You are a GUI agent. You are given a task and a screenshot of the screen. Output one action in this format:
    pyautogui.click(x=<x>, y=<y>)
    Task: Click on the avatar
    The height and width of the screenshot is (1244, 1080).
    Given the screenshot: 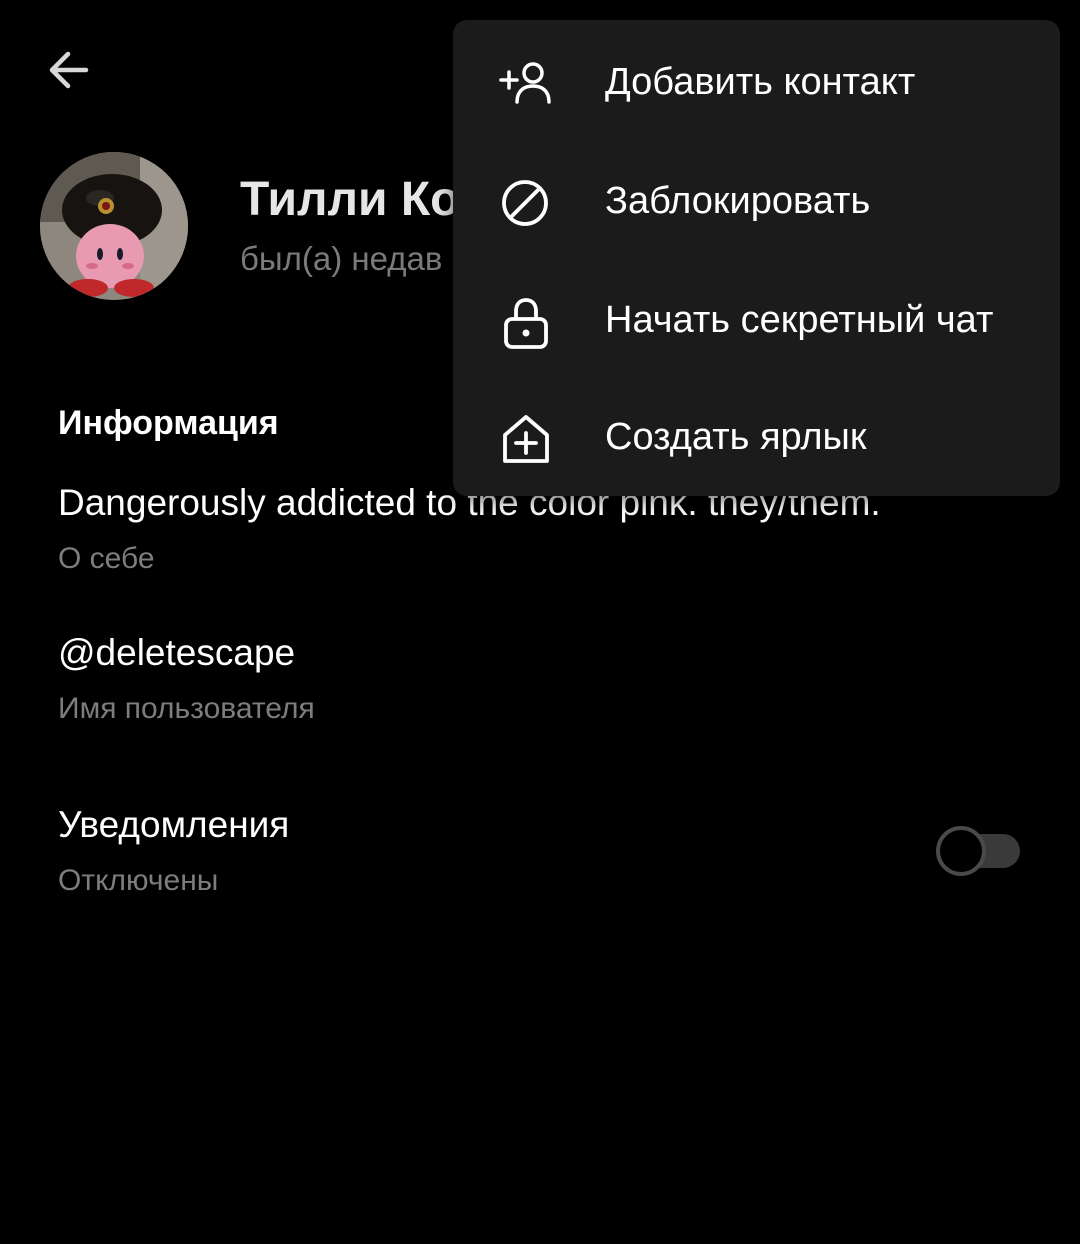 What is the action you would take?
    pyautogui.click(x=114, y=226)
    